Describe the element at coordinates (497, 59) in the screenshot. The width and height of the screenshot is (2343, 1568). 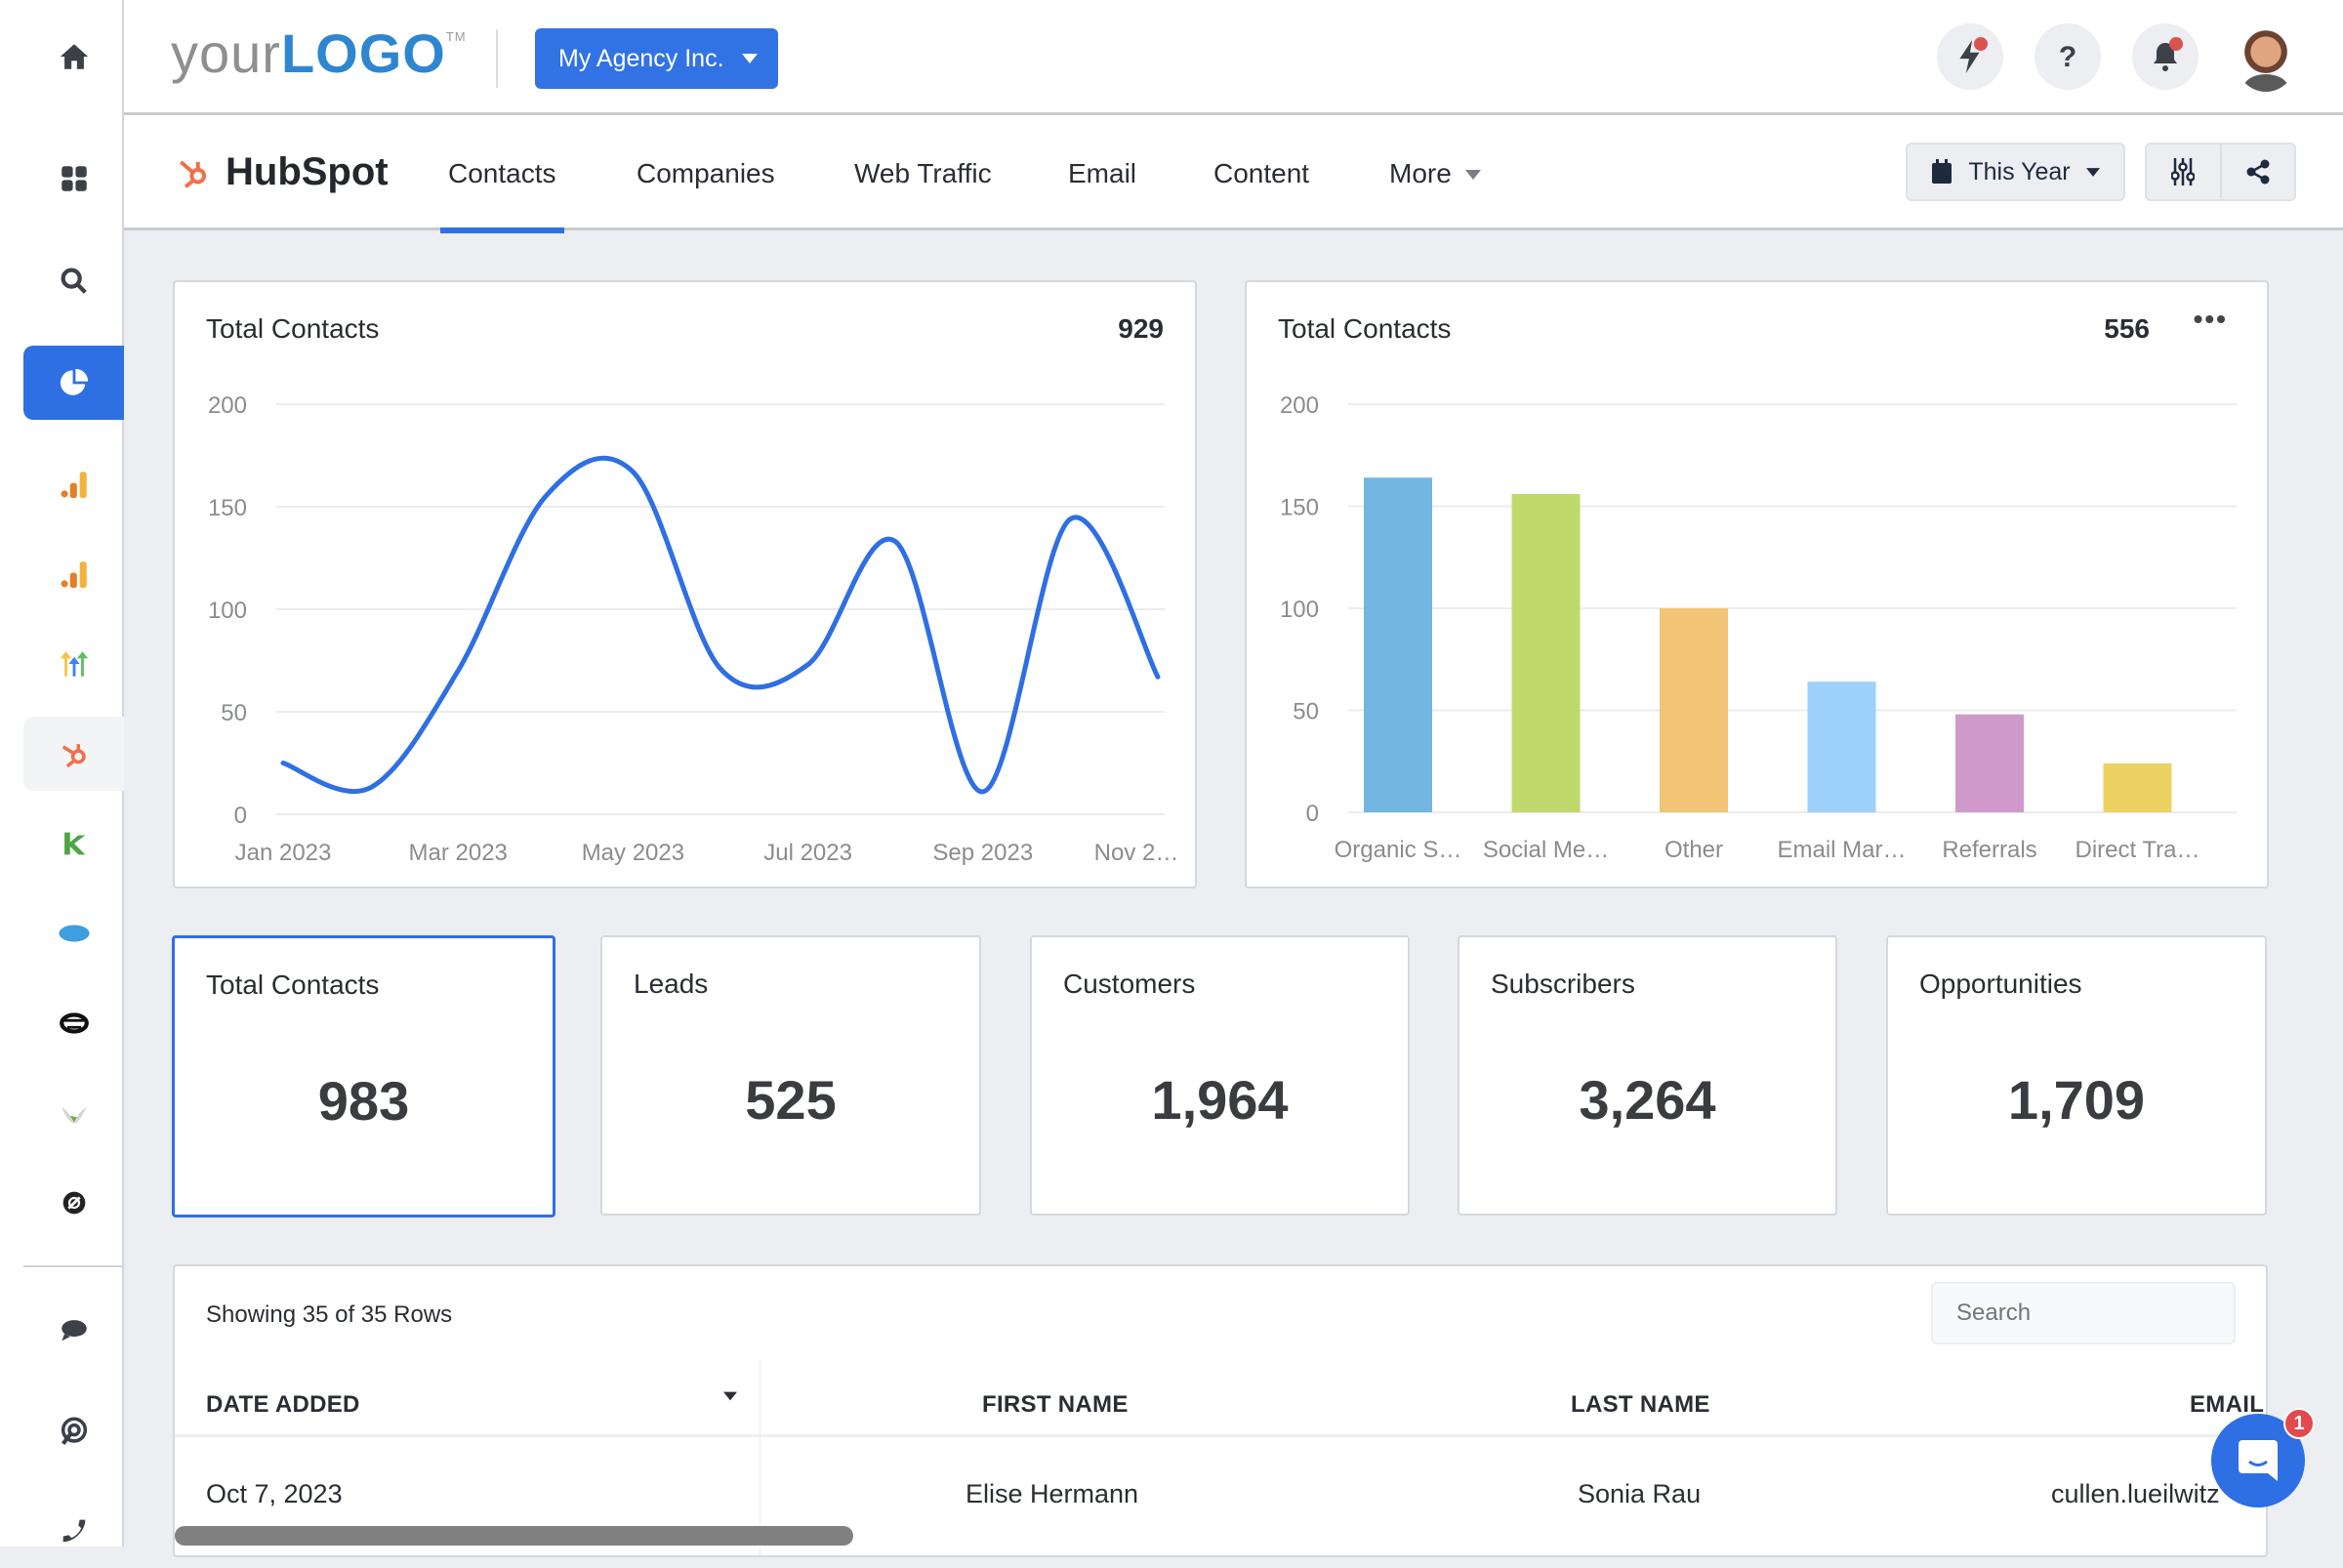
I see `divider` at that location.